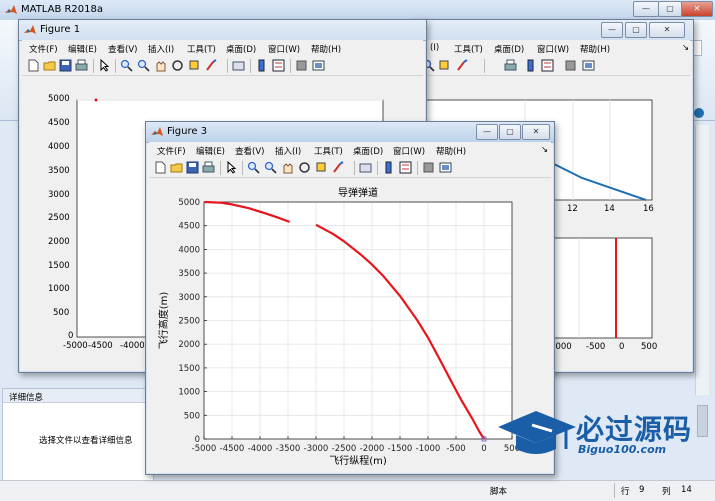  I want to click on f1-datacursor-icon, so click(194, 65).